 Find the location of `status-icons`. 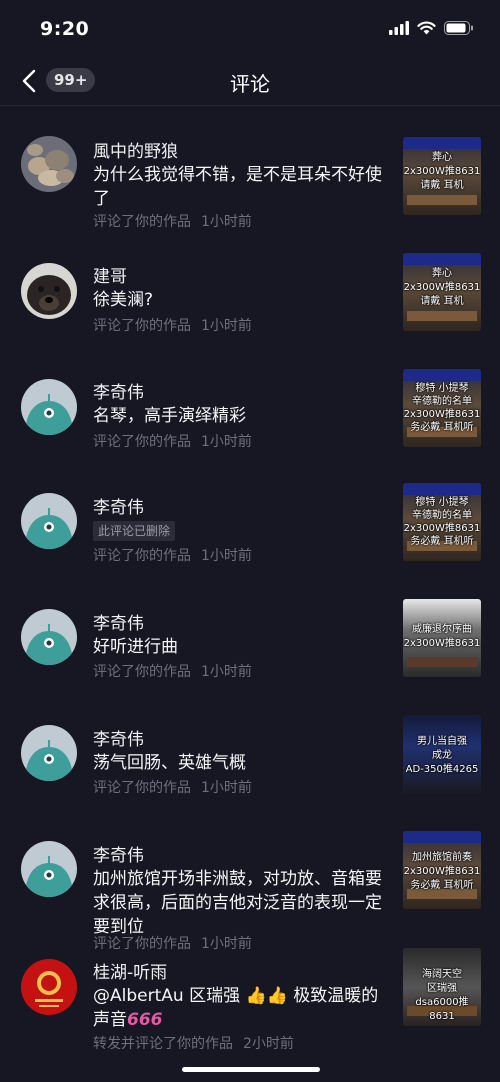

status-icons is located at coordinates (431, 28).